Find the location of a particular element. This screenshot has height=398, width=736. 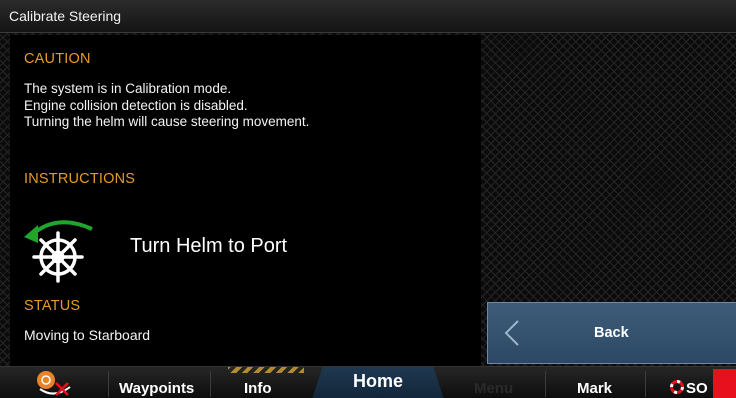

tab-sos: SO is located at coordinates (679, 382).